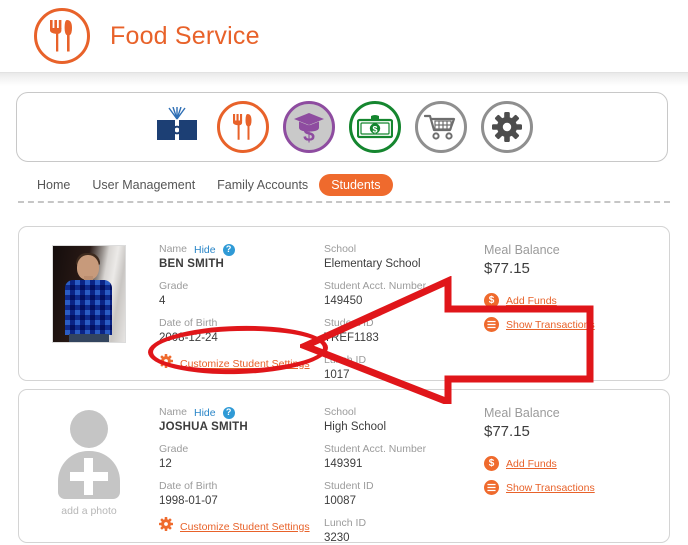 This screenshot has width=688, height=545. What do you see at coordinates (203, 427) in the screenshot?
I see `student-name: JOSHUA SMITH` at bounding box center [203, 427].